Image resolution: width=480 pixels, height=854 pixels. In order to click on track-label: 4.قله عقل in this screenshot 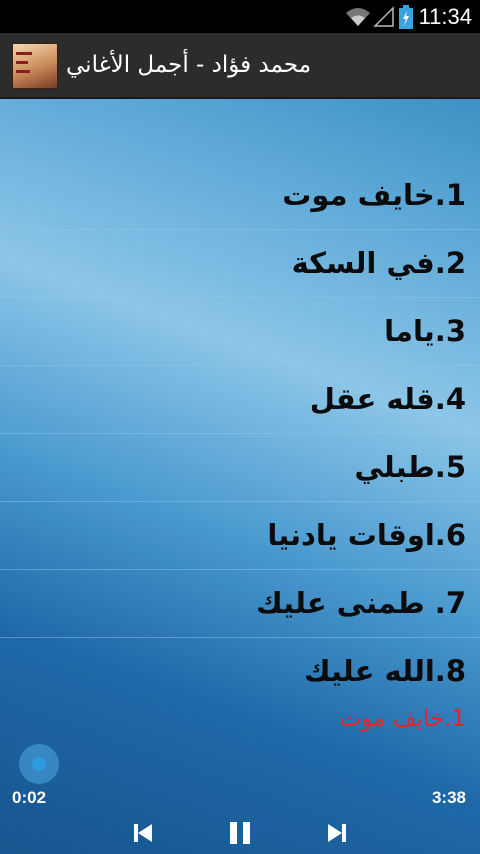, I will do `click(387, 399)`.